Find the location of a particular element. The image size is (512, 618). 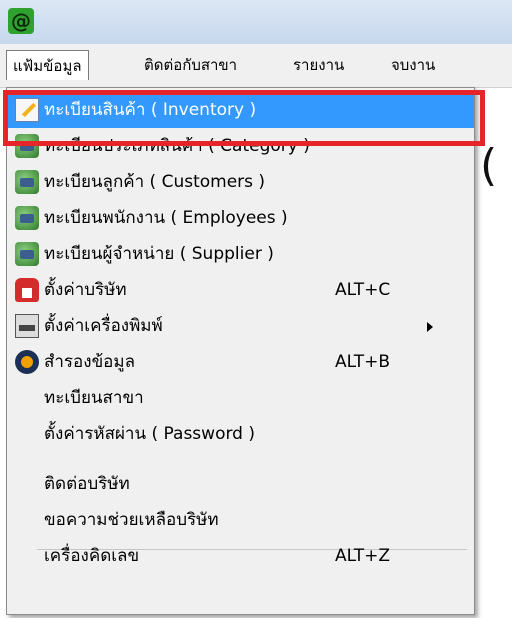

title-bar: @ is located at coordinates (256, 22).